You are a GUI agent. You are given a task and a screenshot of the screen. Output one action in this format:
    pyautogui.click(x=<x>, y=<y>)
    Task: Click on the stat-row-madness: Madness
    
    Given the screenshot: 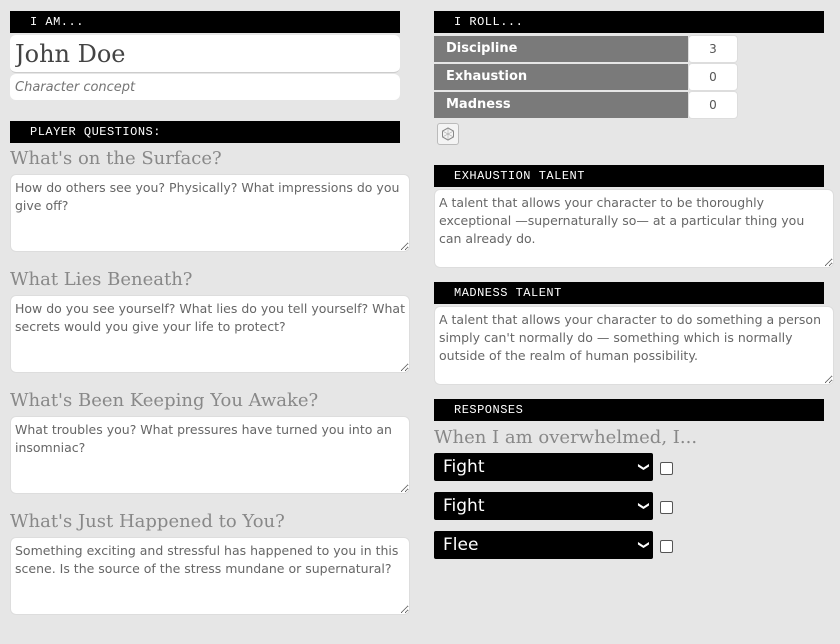 What is the action you would take?
    pyautogui.click(x=629, y=105)
    